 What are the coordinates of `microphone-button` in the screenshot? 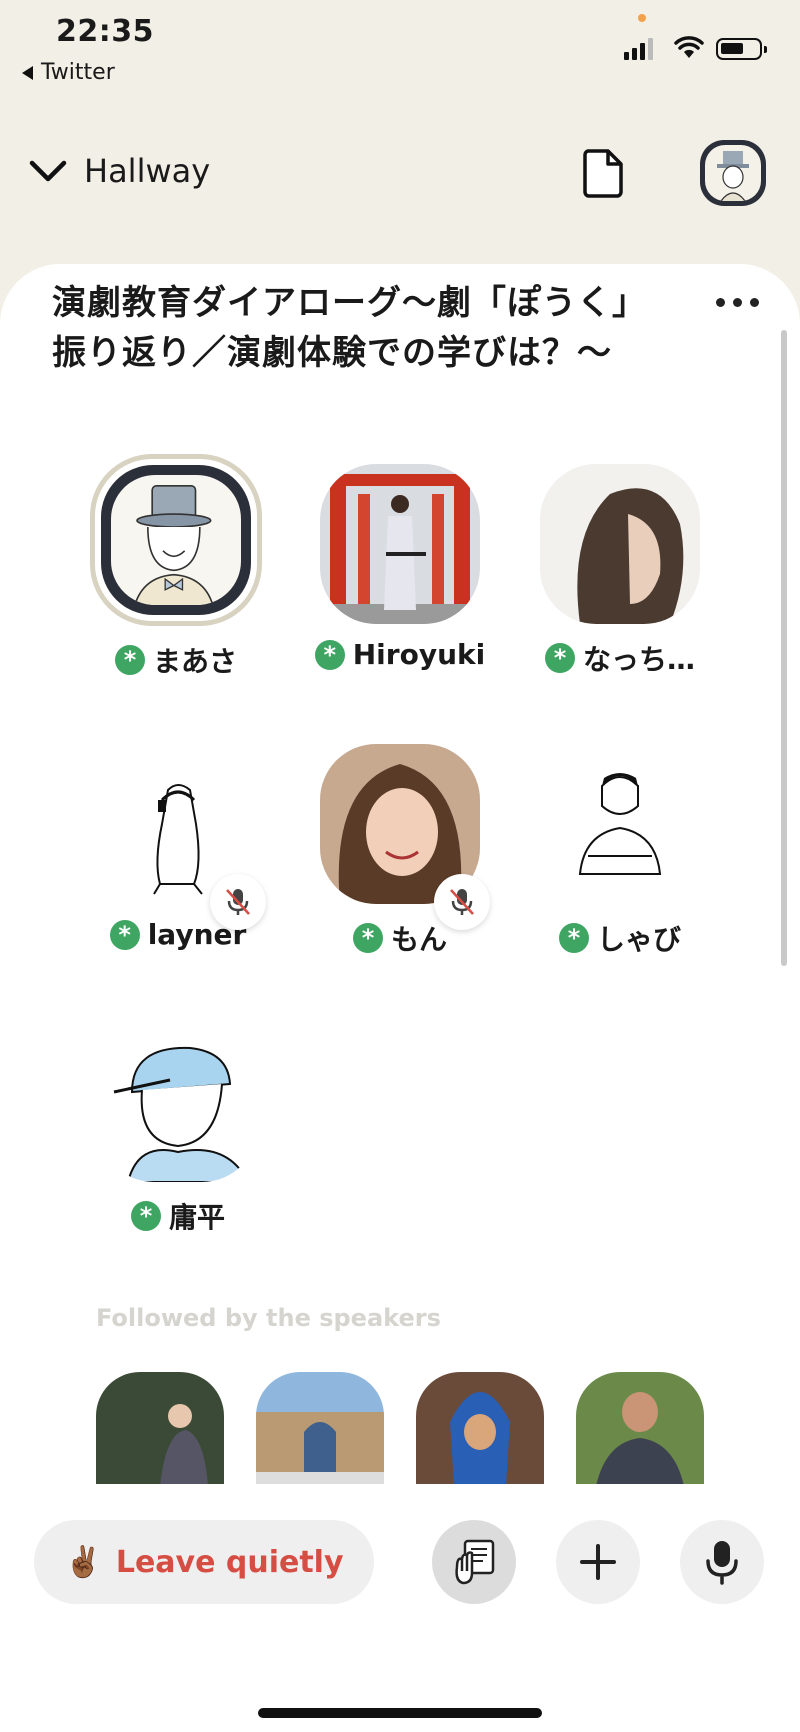 It's located at (722, 1562).